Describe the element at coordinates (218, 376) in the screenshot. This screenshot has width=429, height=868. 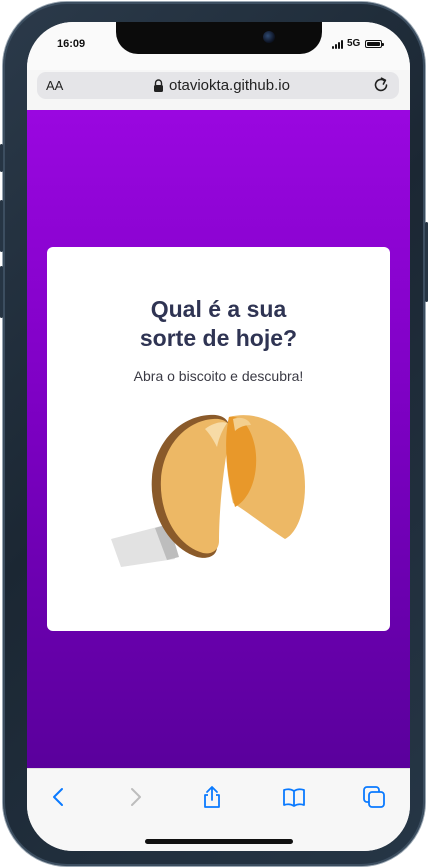
I see `page-subtitle: Abra o biscoito e descubra!` at that location.